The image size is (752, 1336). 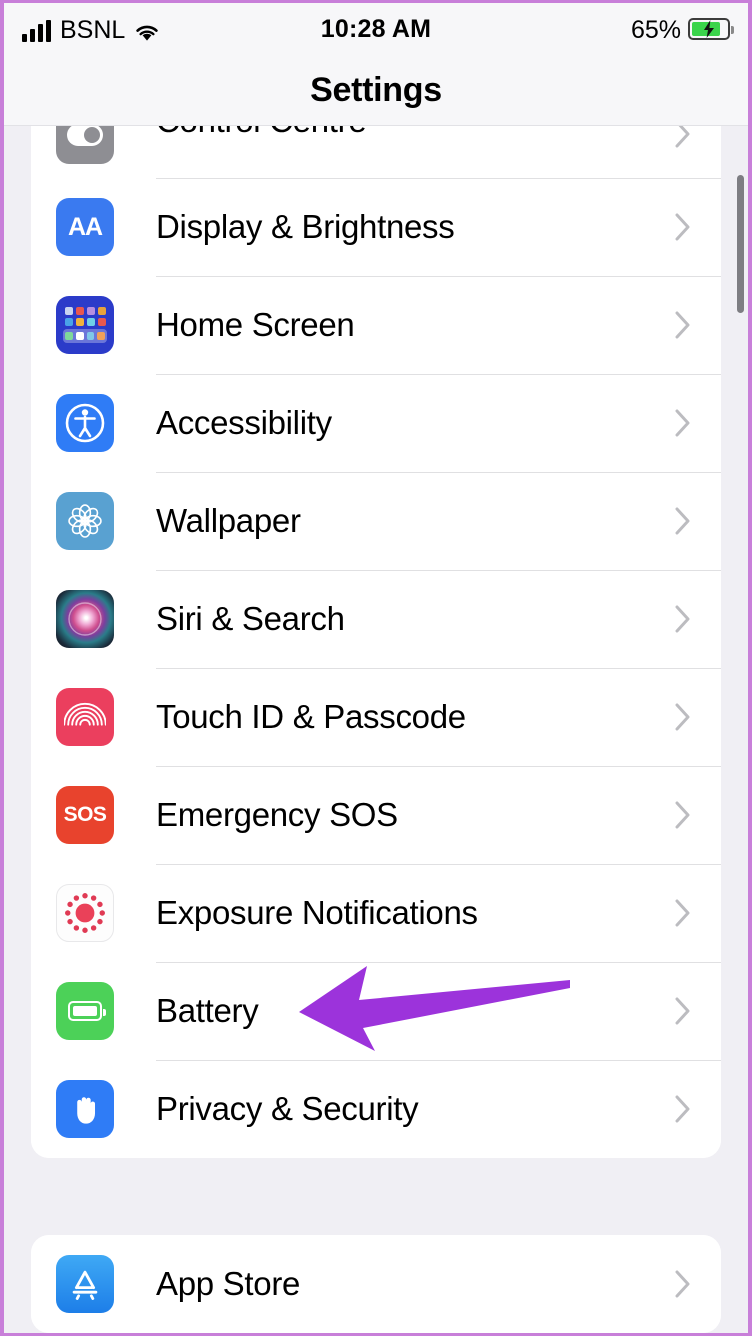 I want to click on app-store-icon, so click(x=85, y=1284).